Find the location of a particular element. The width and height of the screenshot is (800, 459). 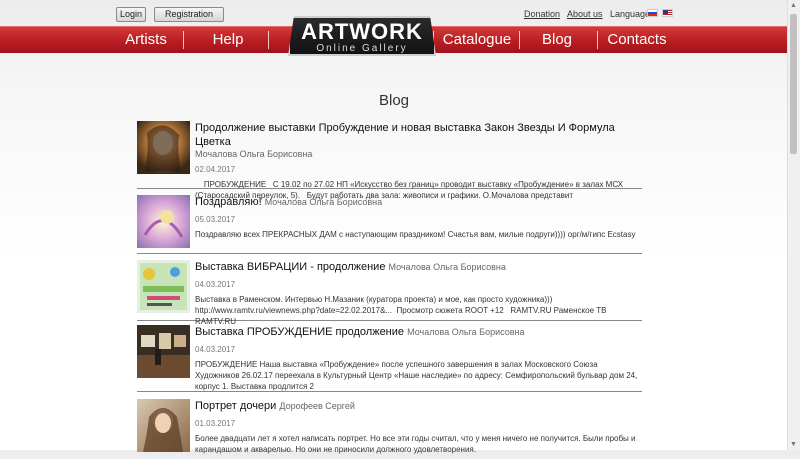

russian-flag-icon is located at coordinates (652, 13).